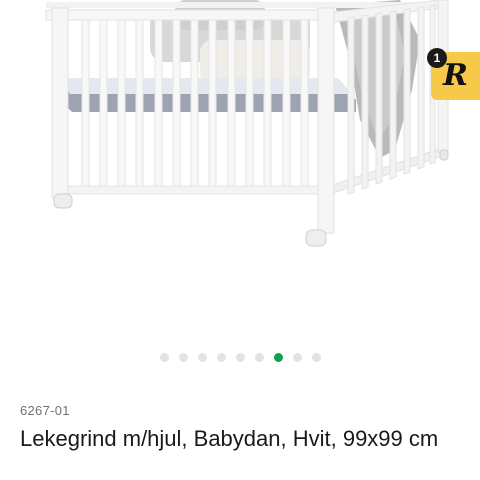  I want to click on product-sku: 6267-01, so click(45, 410).